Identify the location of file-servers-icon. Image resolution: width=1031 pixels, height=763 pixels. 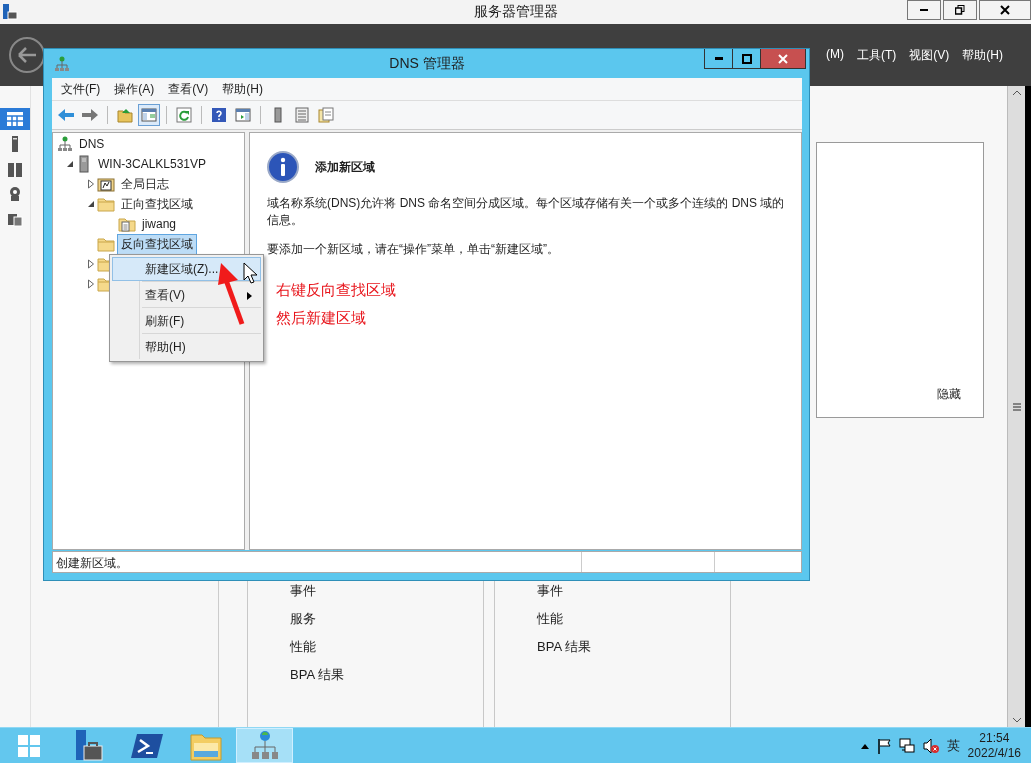
(15, 219).